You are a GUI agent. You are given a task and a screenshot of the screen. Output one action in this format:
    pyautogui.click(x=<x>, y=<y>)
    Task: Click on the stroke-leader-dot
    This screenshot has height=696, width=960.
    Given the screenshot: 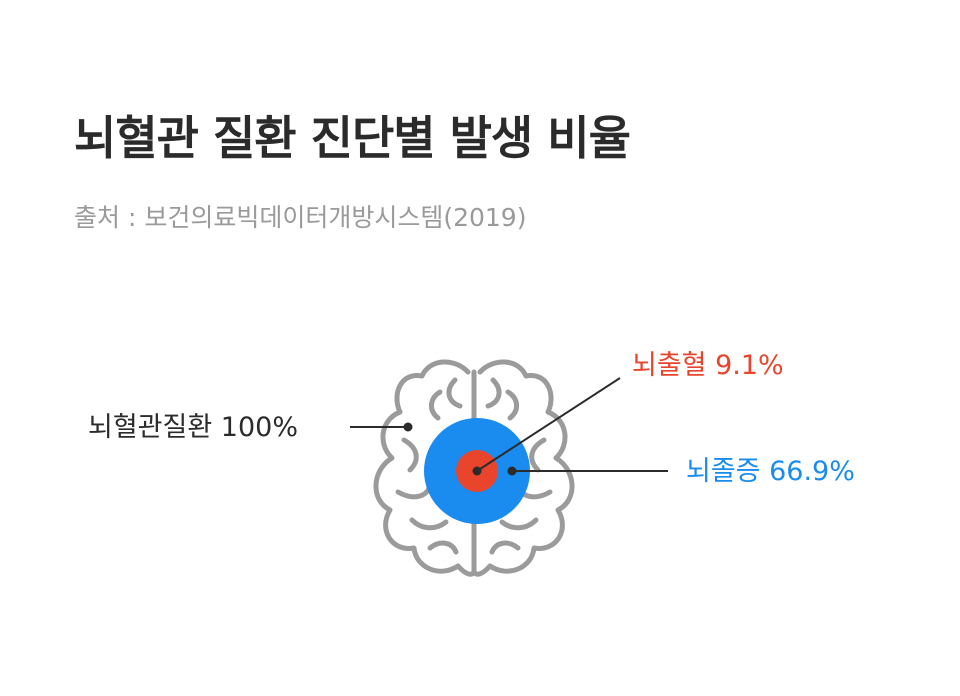 What is the action you would take?
    pyautogui.click(x=512, y=471)
    